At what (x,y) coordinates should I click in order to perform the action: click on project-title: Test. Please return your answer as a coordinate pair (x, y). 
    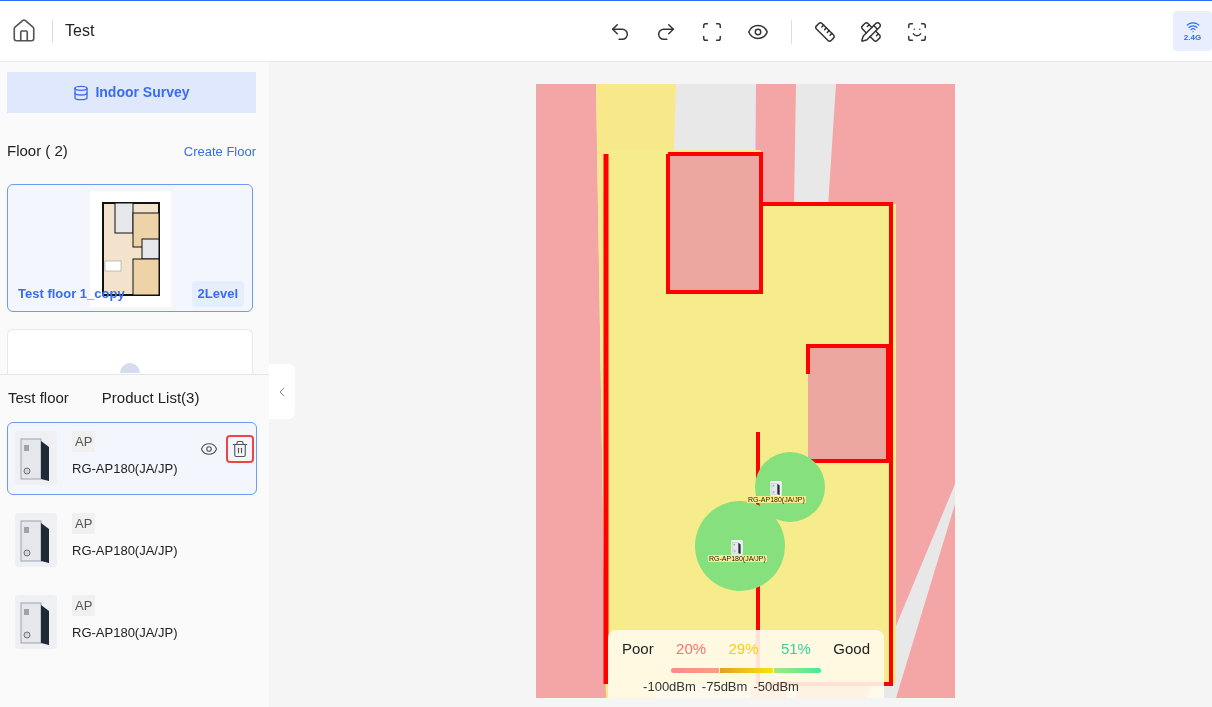
    Looking at the image, I should click on (80, 31).